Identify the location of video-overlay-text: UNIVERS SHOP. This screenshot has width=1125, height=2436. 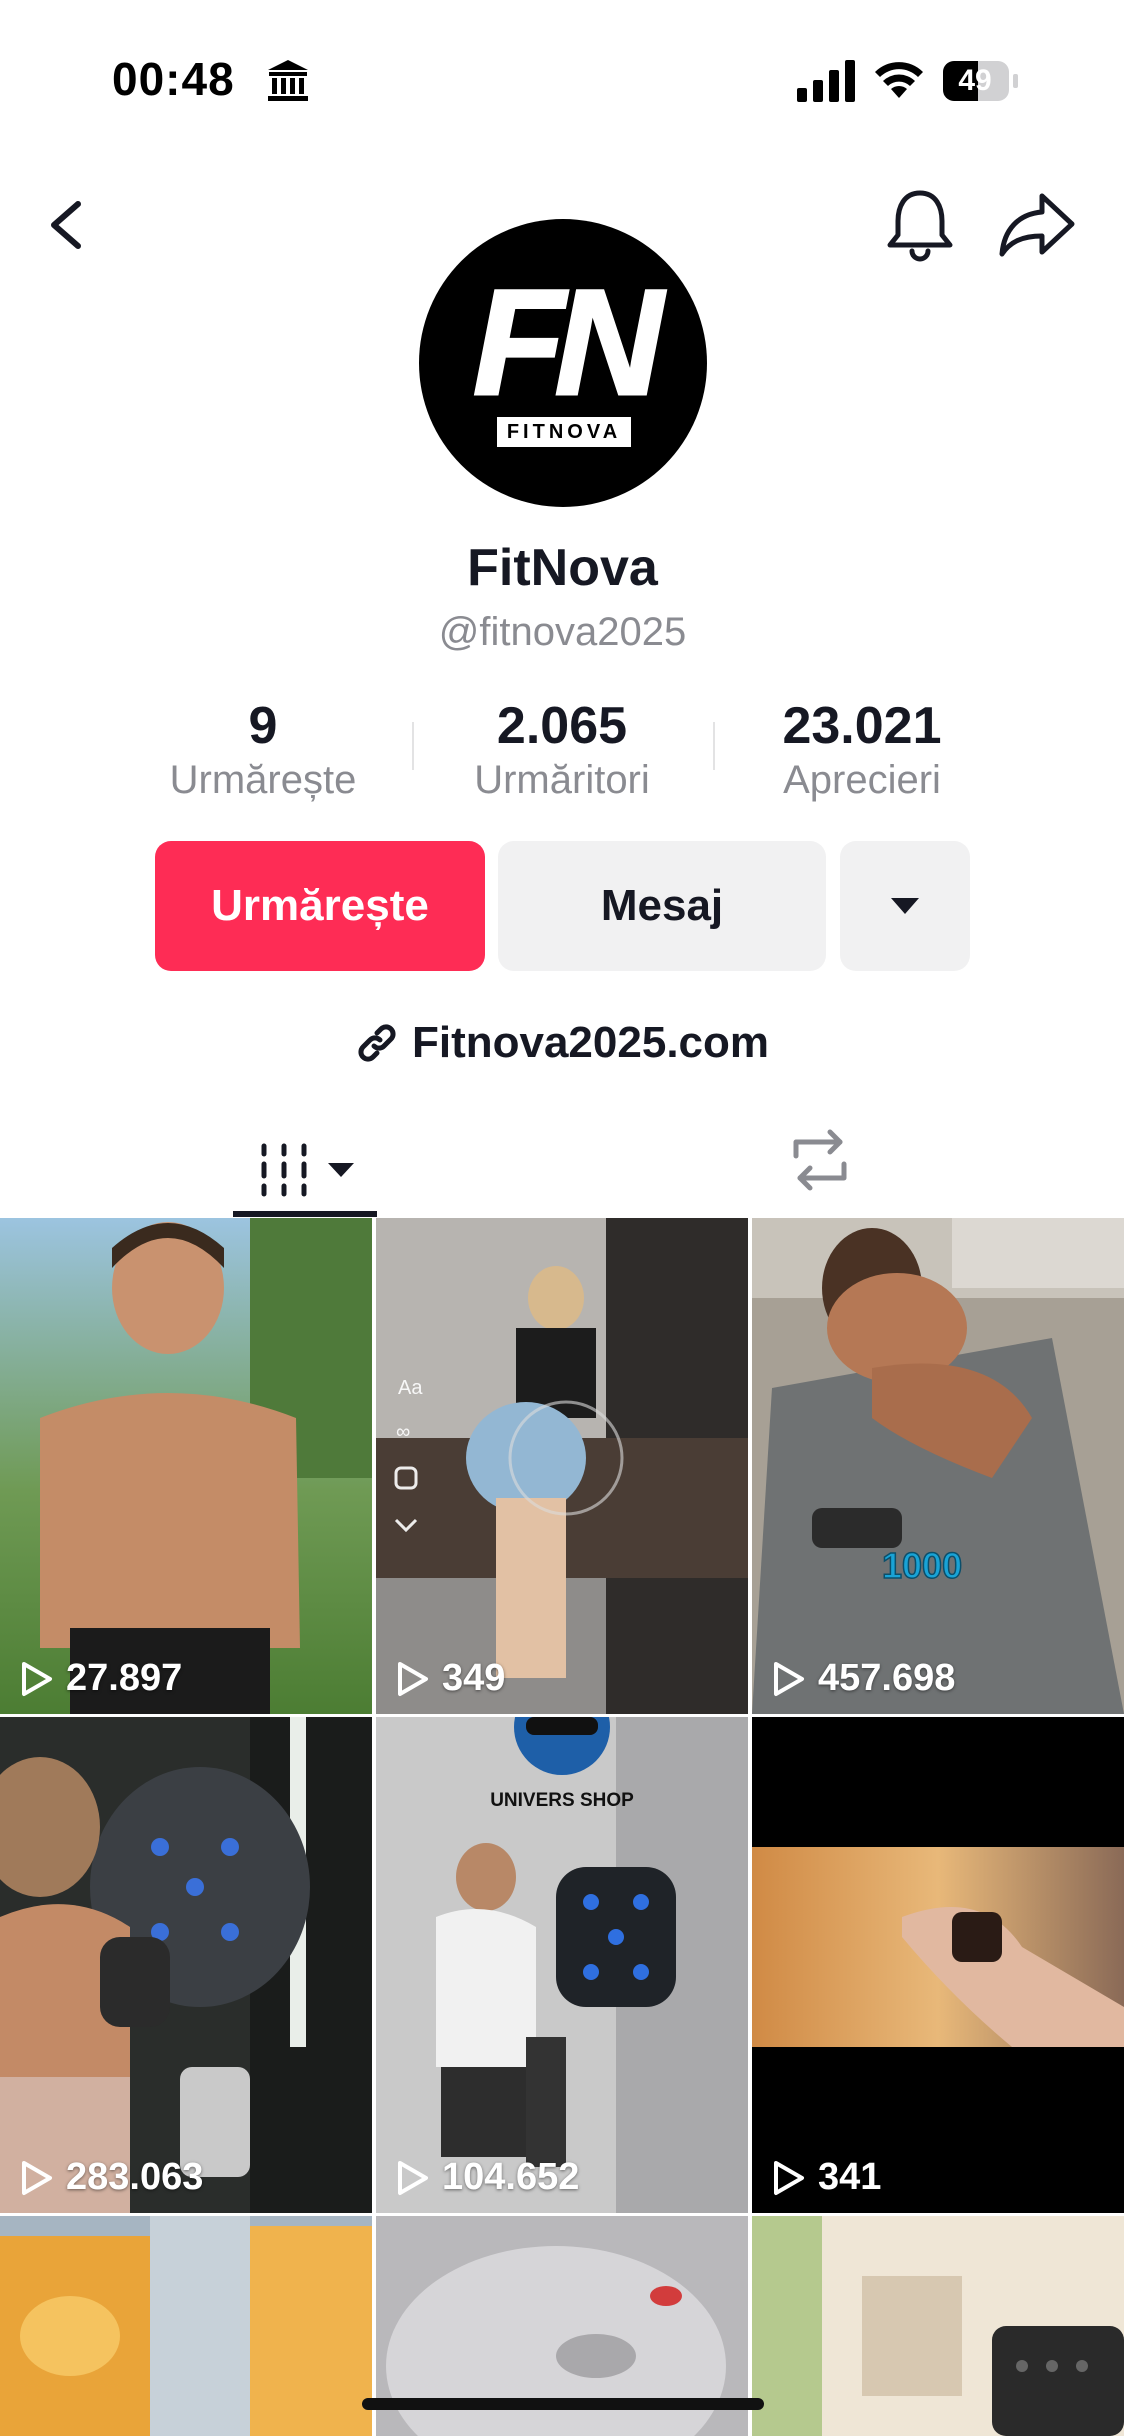
(562, 1800).